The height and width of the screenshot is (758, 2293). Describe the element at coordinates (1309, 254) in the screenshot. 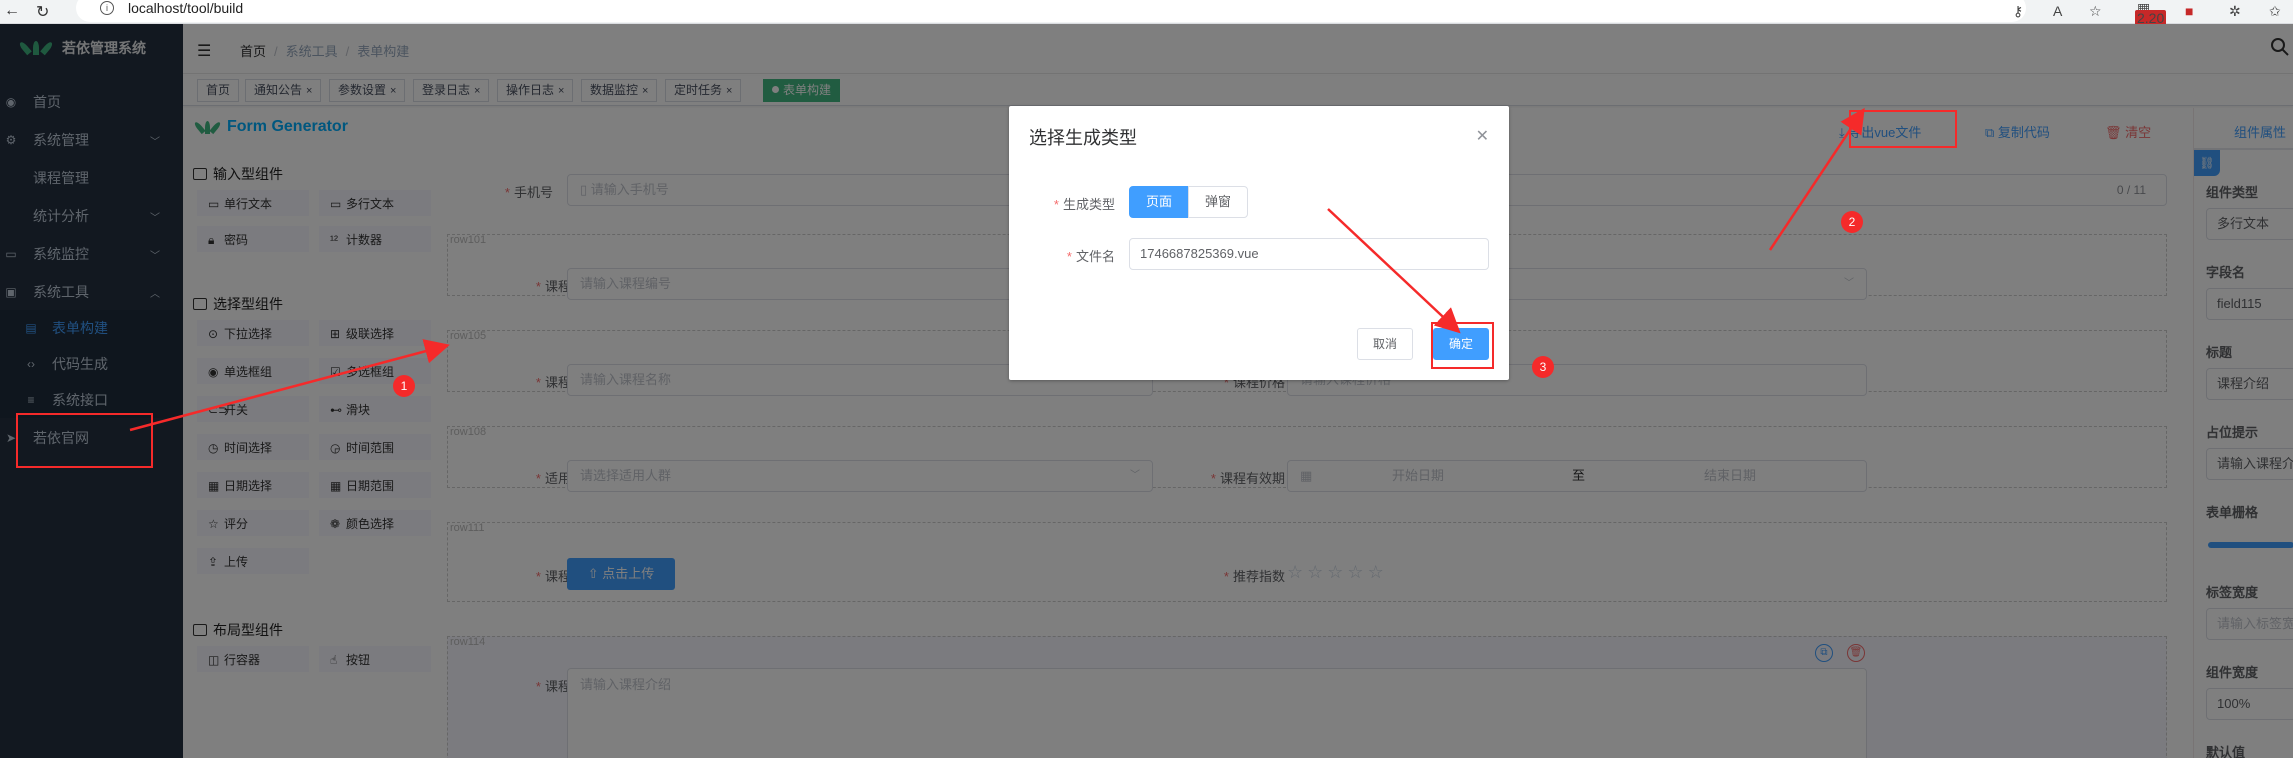

I see `filename-input: 1746687825369.vue` at that location.